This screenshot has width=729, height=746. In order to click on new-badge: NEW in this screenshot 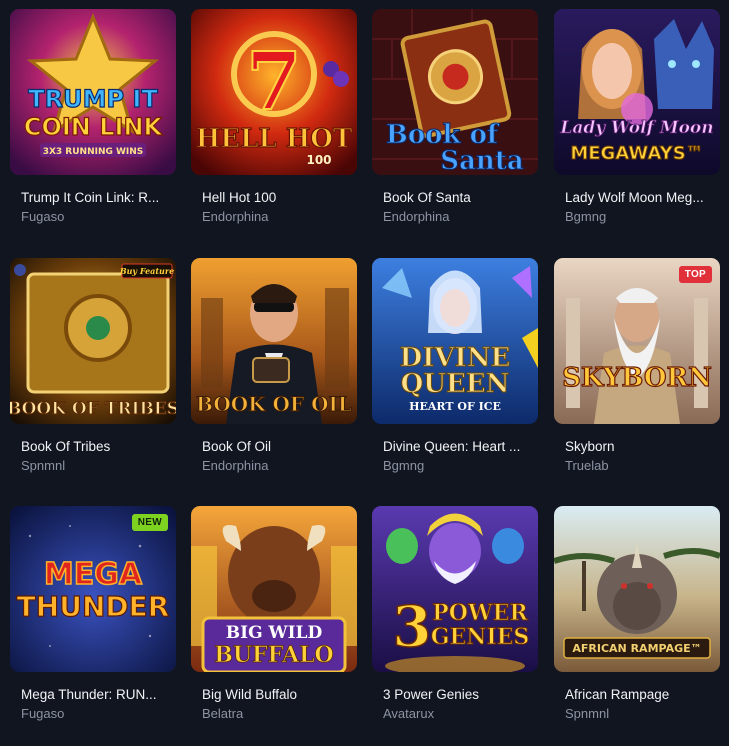, I will do `click(149, 522)`.